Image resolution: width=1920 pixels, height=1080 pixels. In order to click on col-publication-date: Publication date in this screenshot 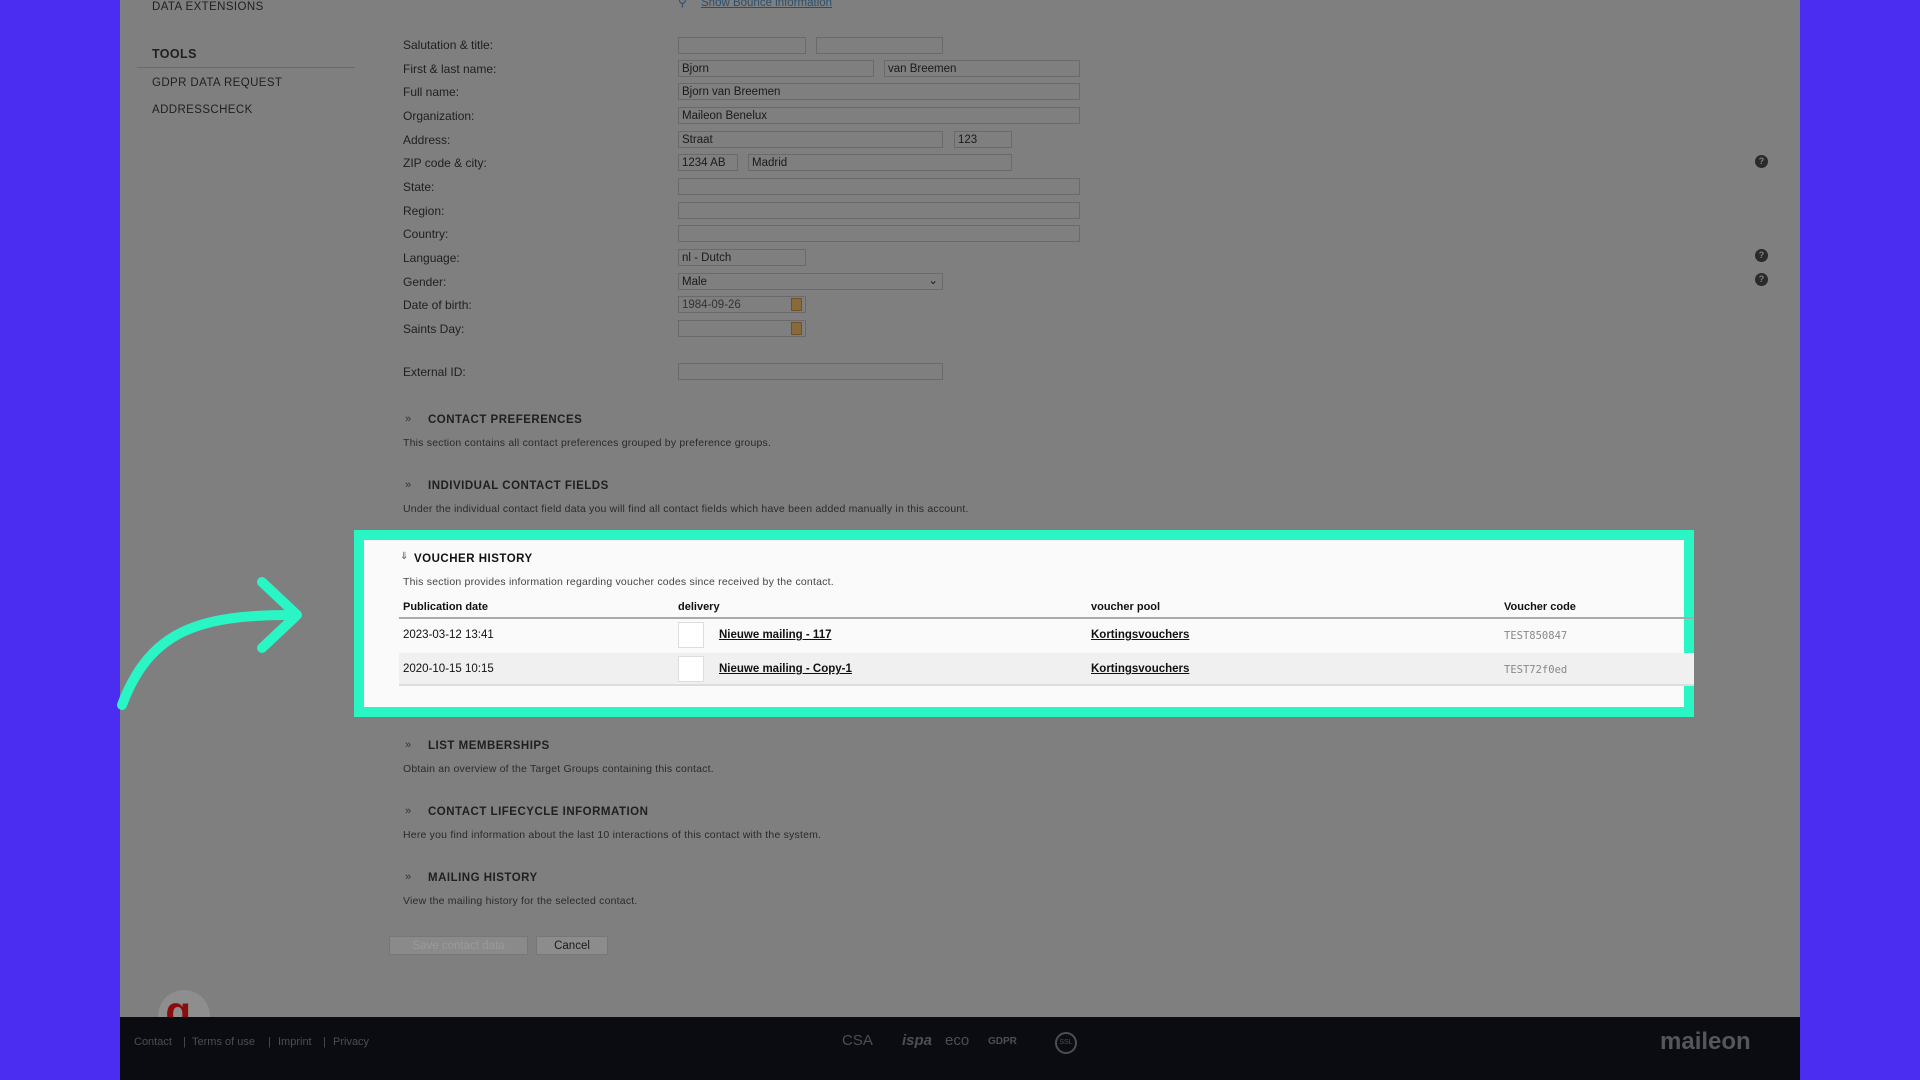, I will do `click(445, 607)`.